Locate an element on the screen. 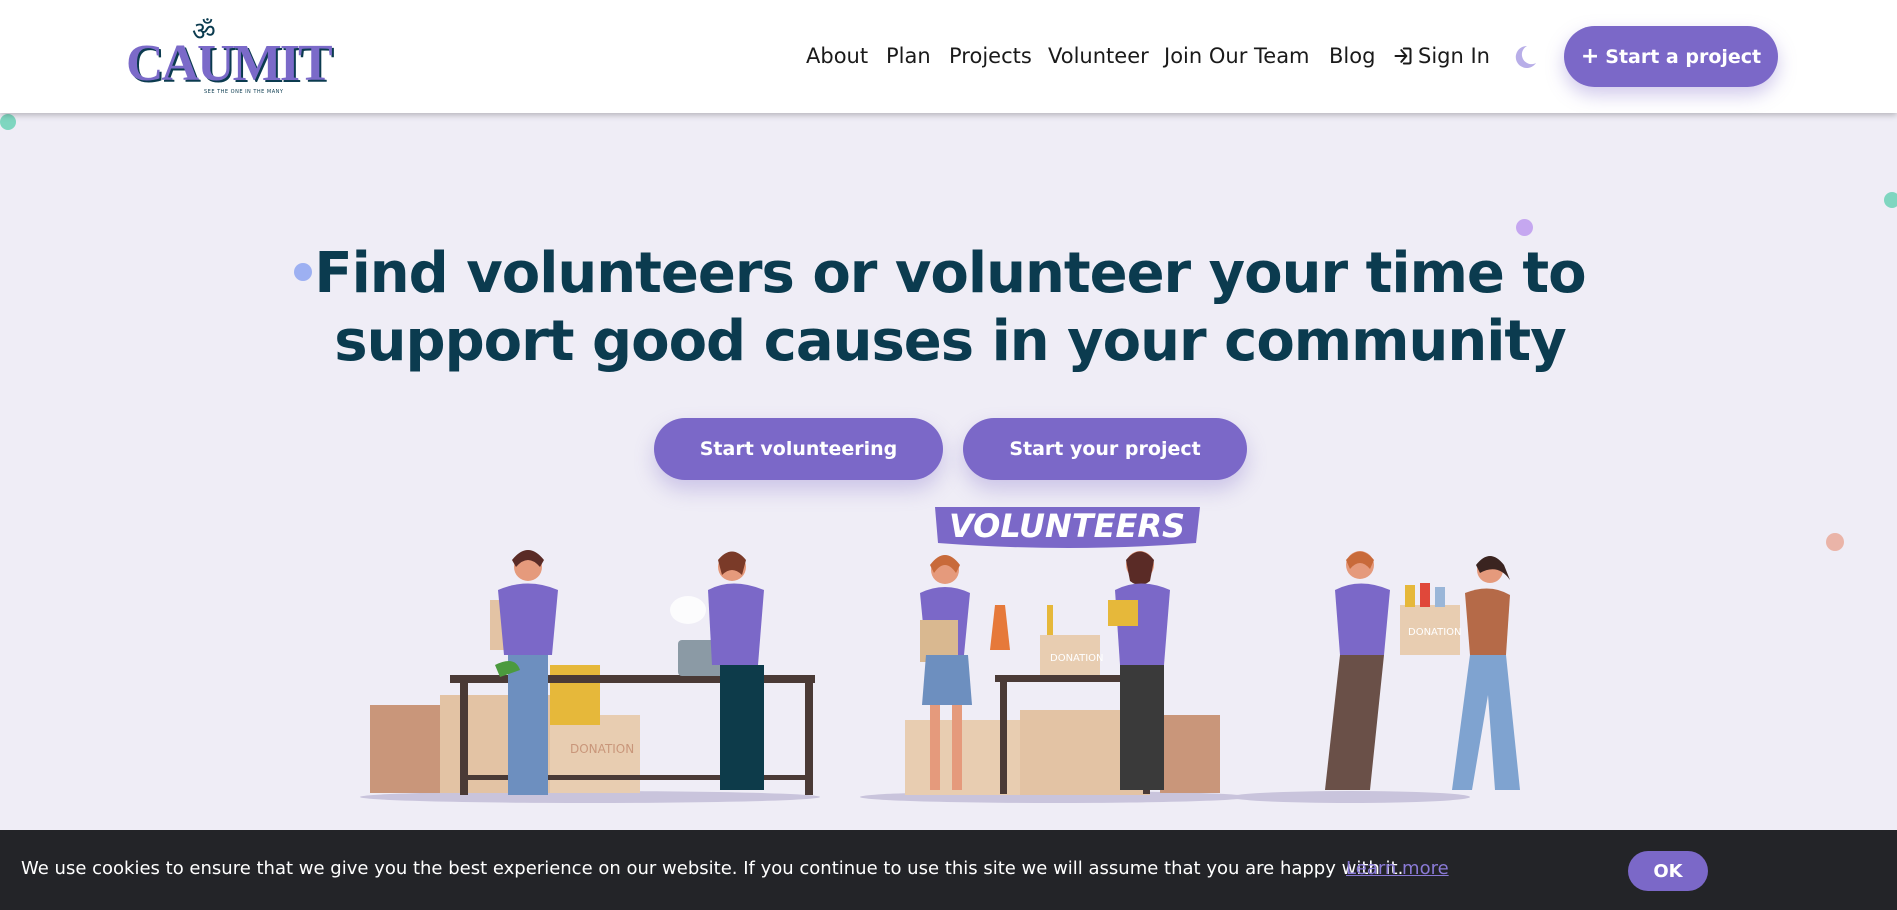 Image resolution: width=1897 pixels, height=910 pixels. nav-blog: Blog is located at coordinates (1352, 56).